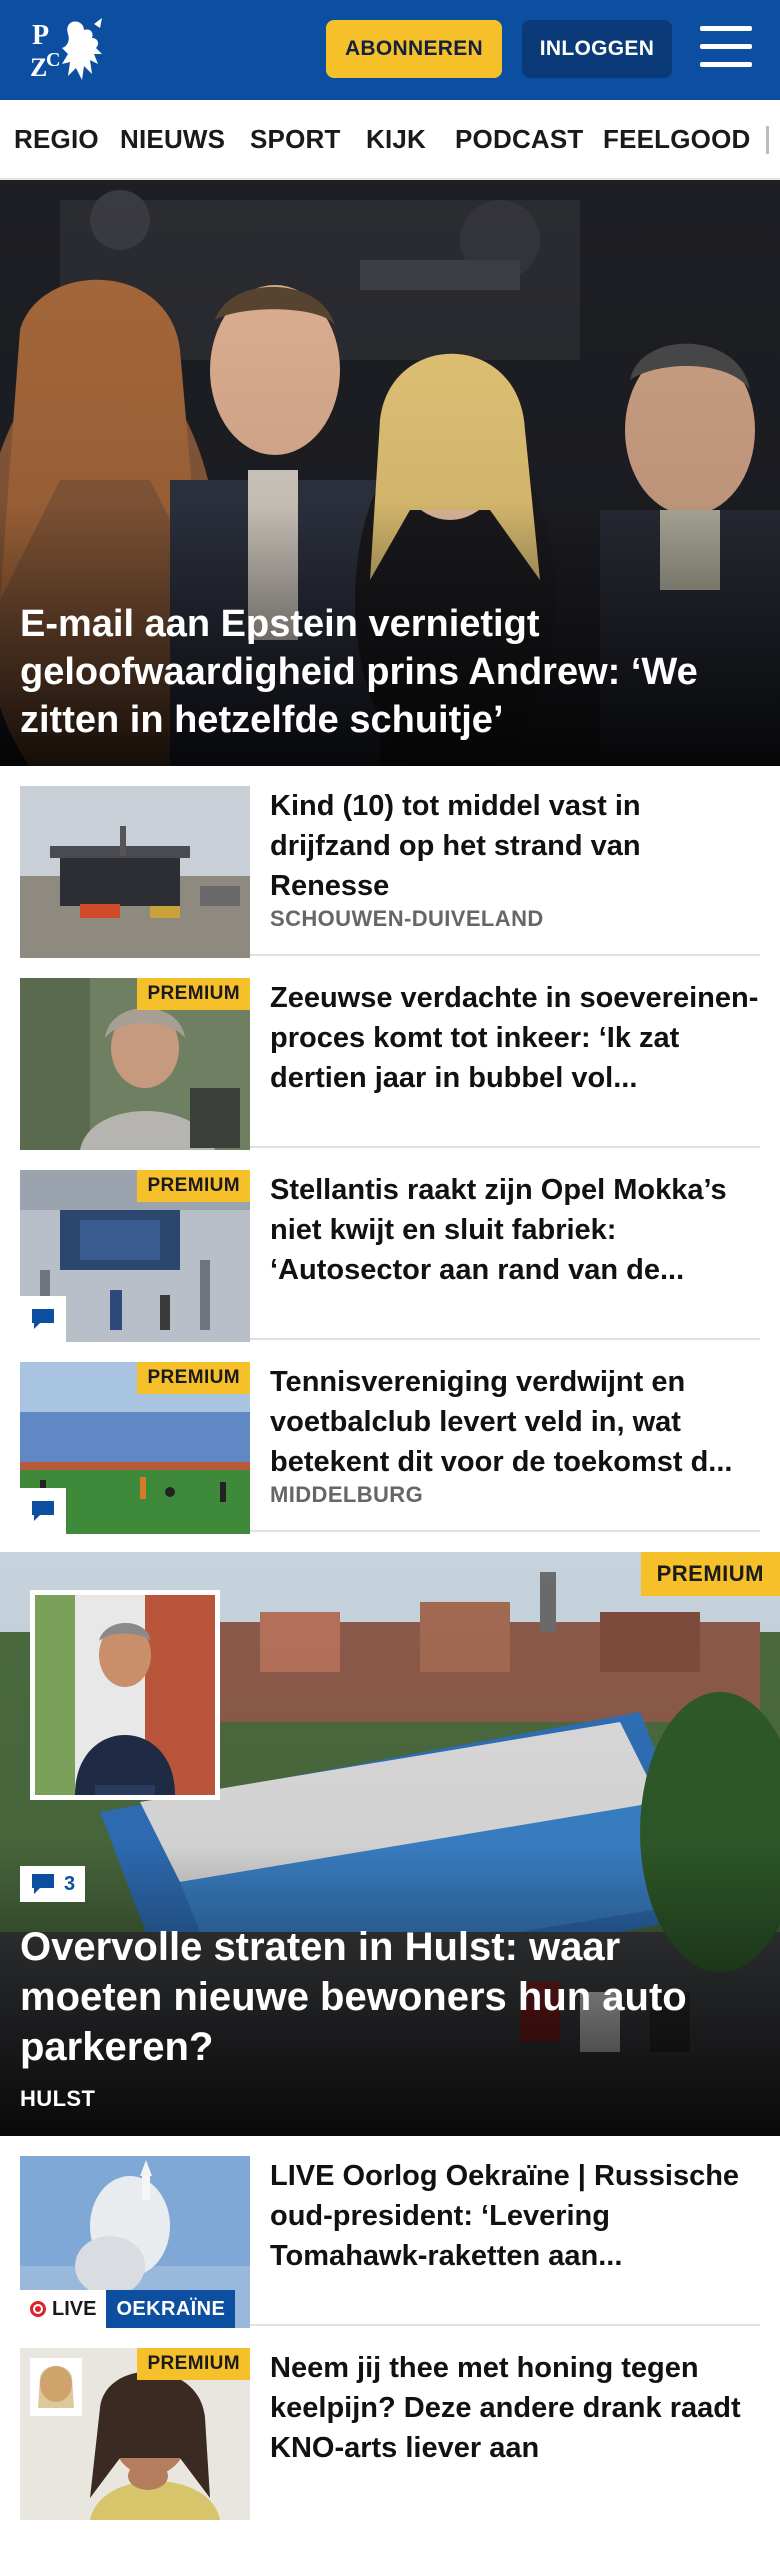 This screenshot has width=780, height=2560. Describe the element at coordinates (407, 918) in the screenshot. I see `article-region-tag: SCHOUWEN-DUIVELAND` at that location.